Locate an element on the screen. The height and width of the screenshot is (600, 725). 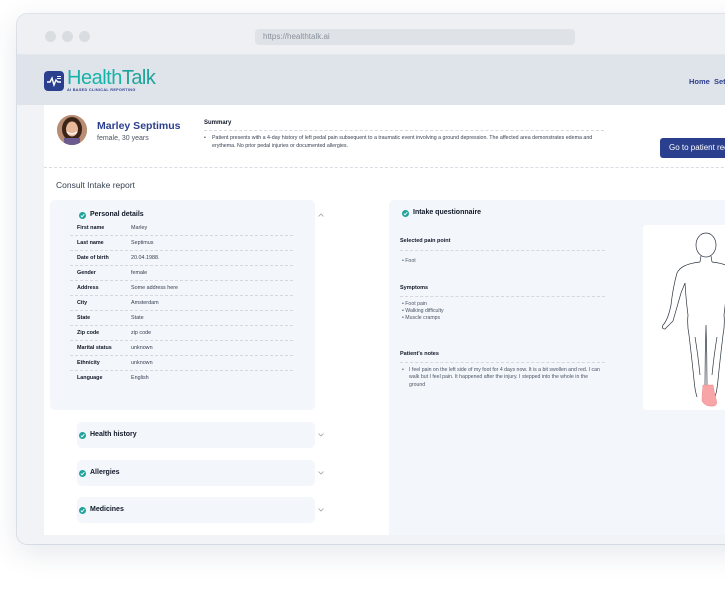
brand-name-part1: Health is located at coordinates (94, 78).